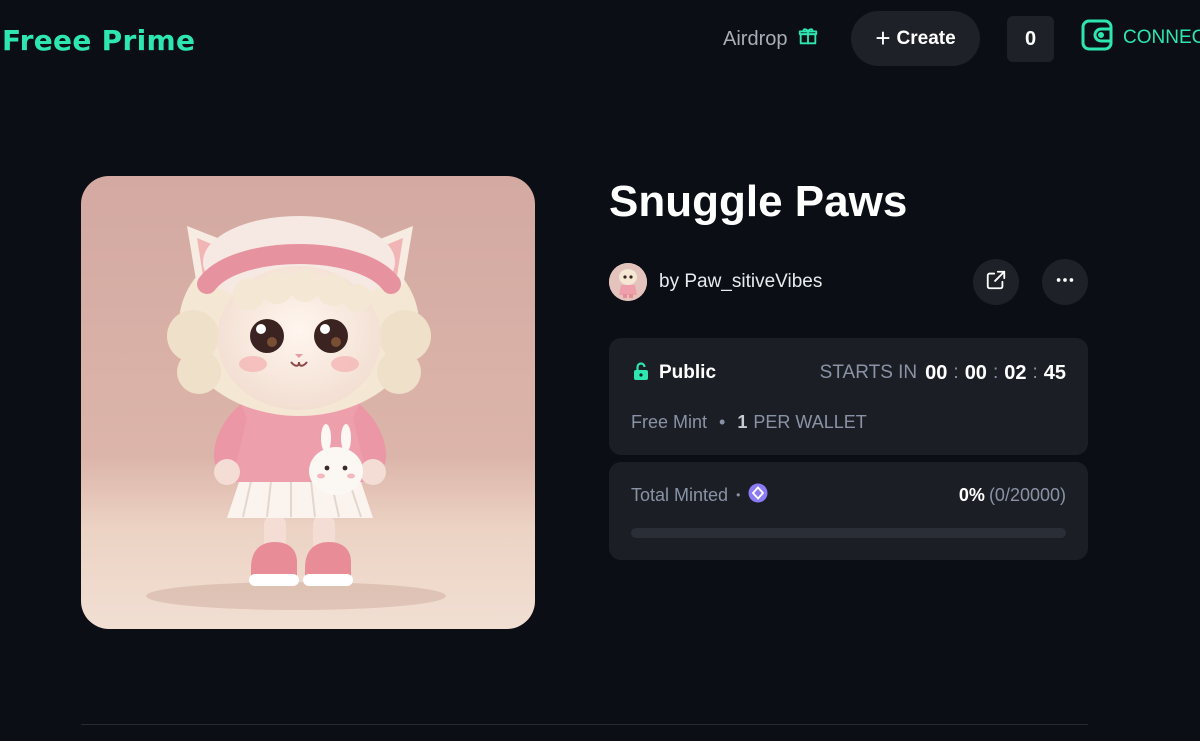  I want to click on per-wallet-label: PER WALLET, so click(810, 422).